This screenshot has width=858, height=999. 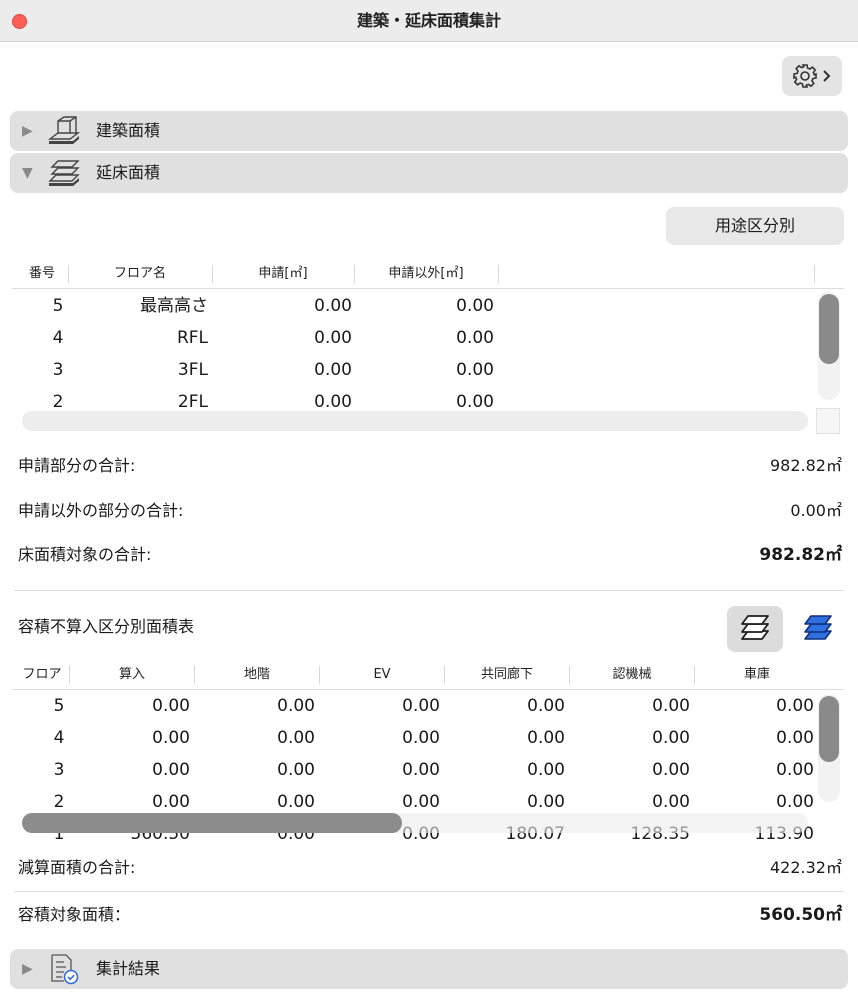 What do you see at coordinates (77, 867) in the screenshot?
I see `summary-label: 減算面積の合計:` at bounding box center [77, 867].